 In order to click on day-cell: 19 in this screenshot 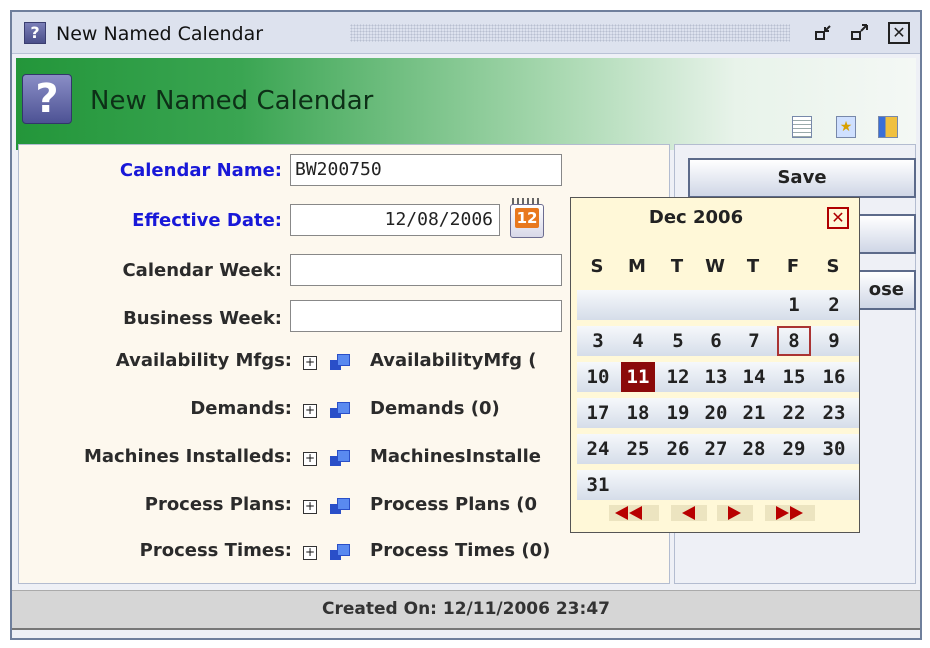, I will do `click(678, 413)`.